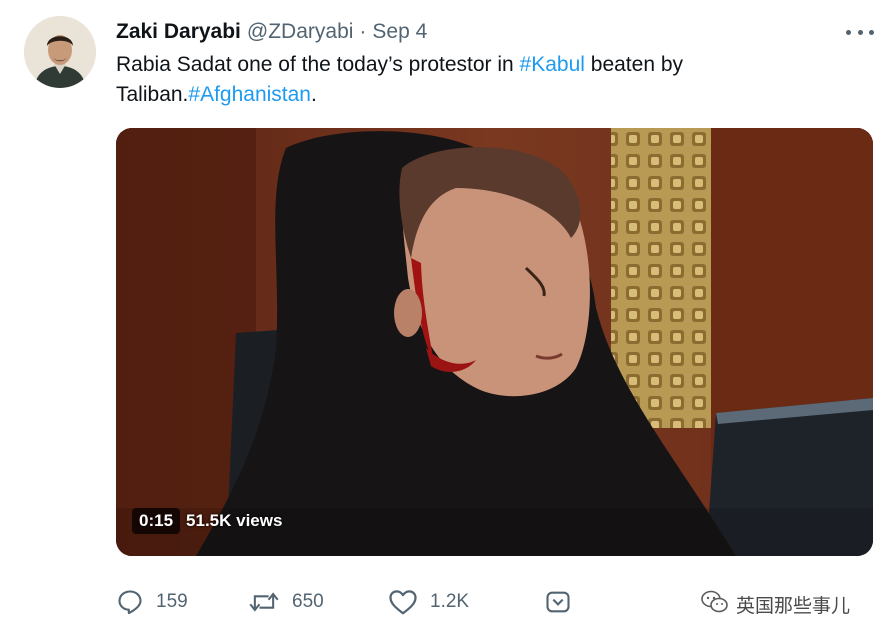 The height and width of the screenshot is (639, 894). What do you see at coordinates (172, 601) in the screenshot?
I see `reply-count: 159` at bounding box center [172, 601].